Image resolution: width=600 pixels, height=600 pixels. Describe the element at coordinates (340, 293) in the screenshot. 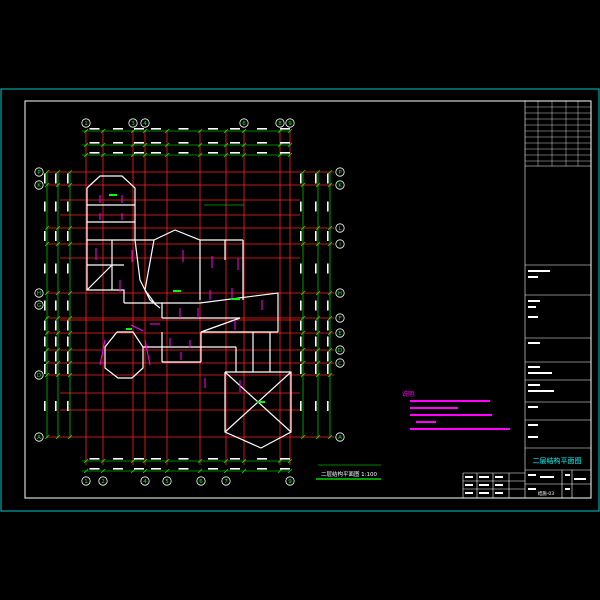

I see `axis-bubble-right: H` at that location.